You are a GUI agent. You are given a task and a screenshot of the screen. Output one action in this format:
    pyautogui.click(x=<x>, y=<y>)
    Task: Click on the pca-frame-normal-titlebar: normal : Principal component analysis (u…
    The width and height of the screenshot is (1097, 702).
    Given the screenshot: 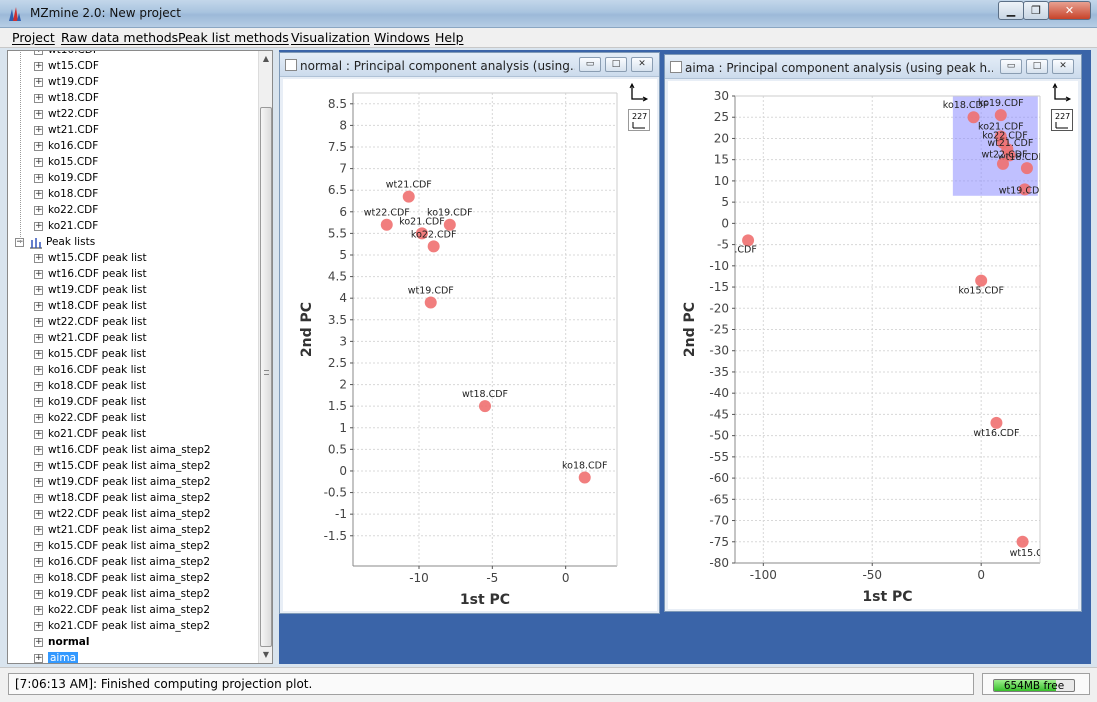 What is the action you would take?
    pyautogui.click(x=469, y=65)
    